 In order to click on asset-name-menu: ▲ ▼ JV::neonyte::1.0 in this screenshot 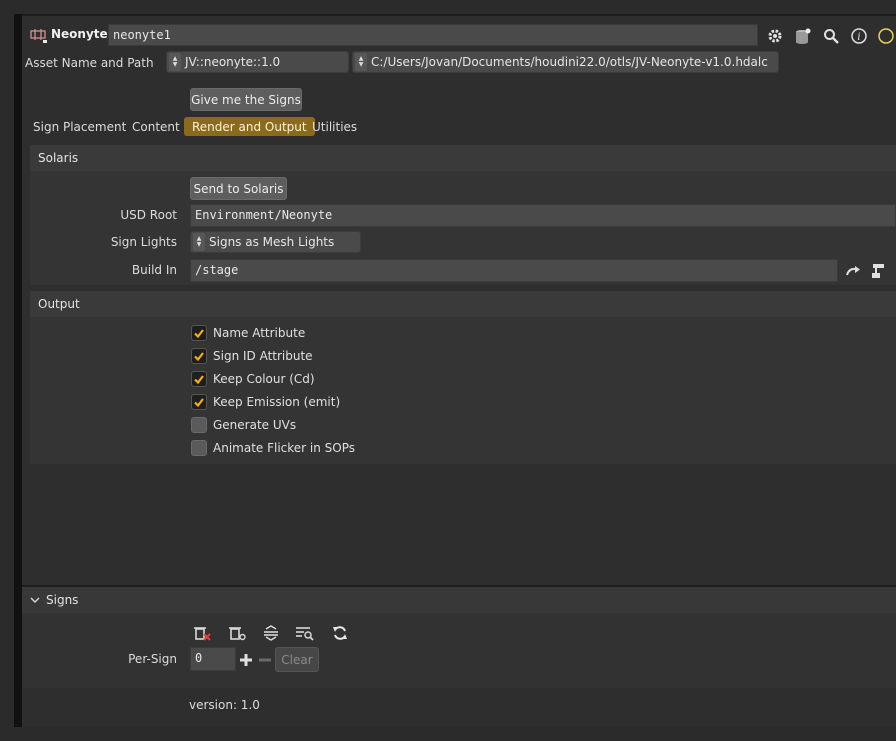, I will do `click(257, 62)`.